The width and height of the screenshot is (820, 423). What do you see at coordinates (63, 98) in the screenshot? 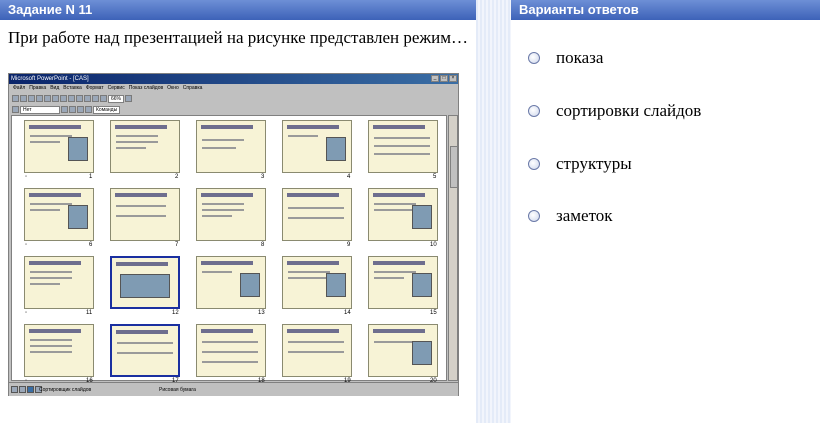
I see `copy-icon` at bounding box center [63, 98].